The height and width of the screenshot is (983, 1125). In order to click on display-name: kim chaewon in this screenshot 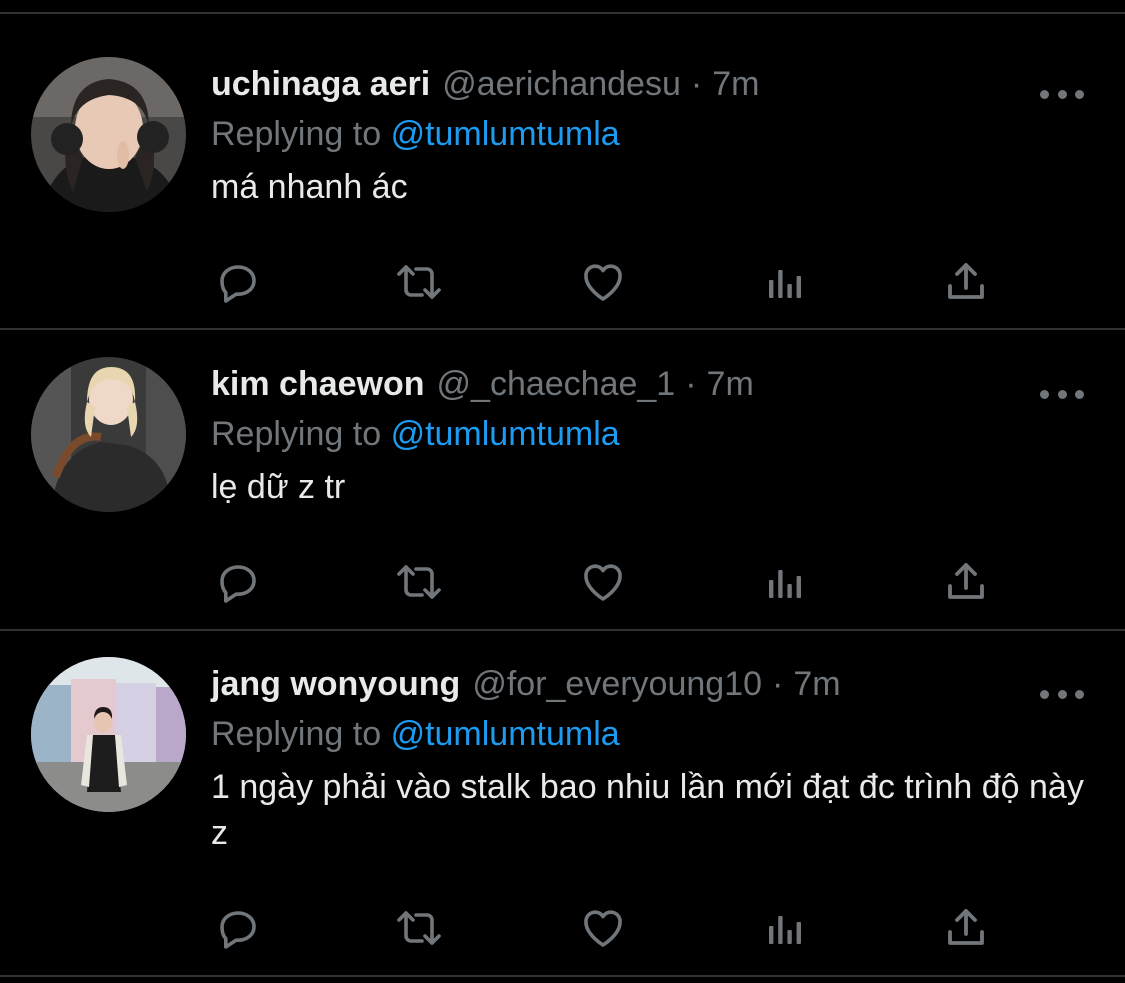, I will do `click(318, 384)`.